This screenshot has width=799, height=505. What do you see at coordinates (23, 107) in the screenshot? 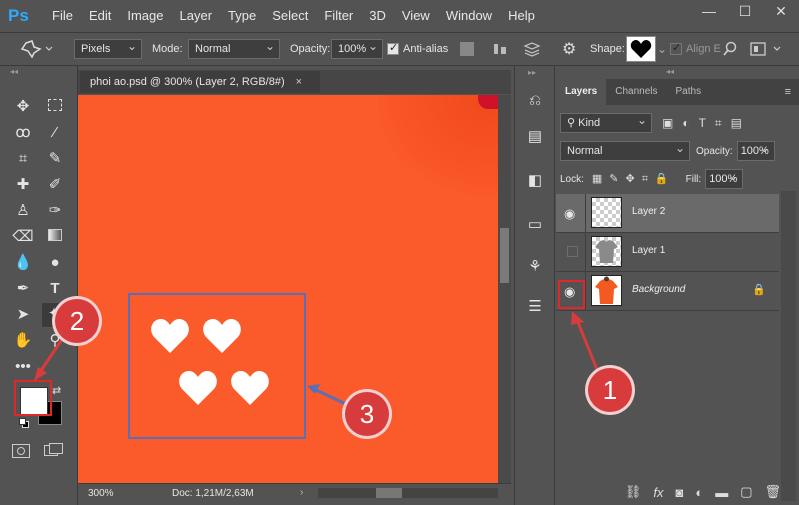
I see `move-tool-icon: ✥` at bounding box center [23, 107].